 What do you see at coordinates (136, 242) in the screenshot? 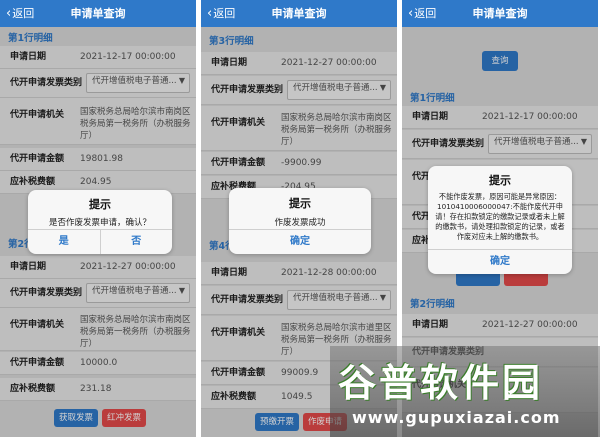
I see `confirm-no-button: 否` at bounding box center [136, 242].